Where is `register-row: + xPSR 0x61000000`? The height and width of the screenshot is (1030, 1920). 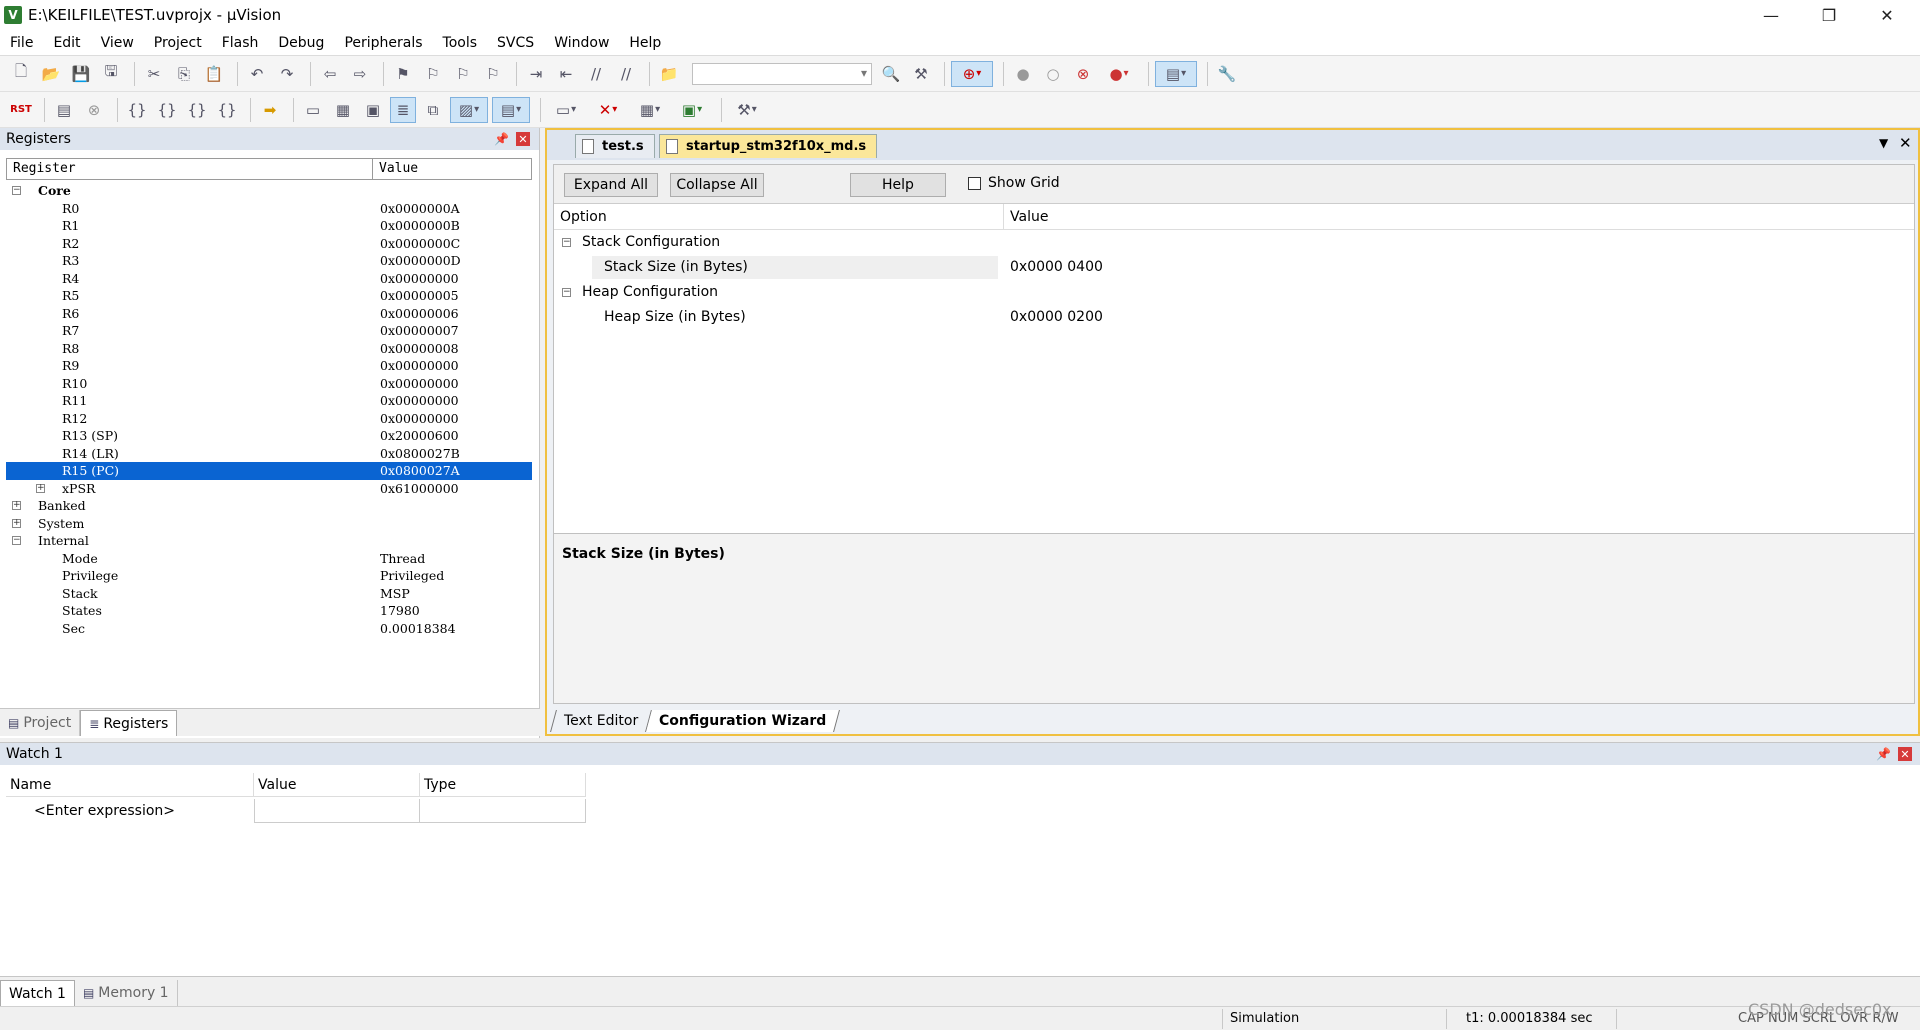 register-row: + xPSR 0x61000000 is located at coordinates (269, 489).